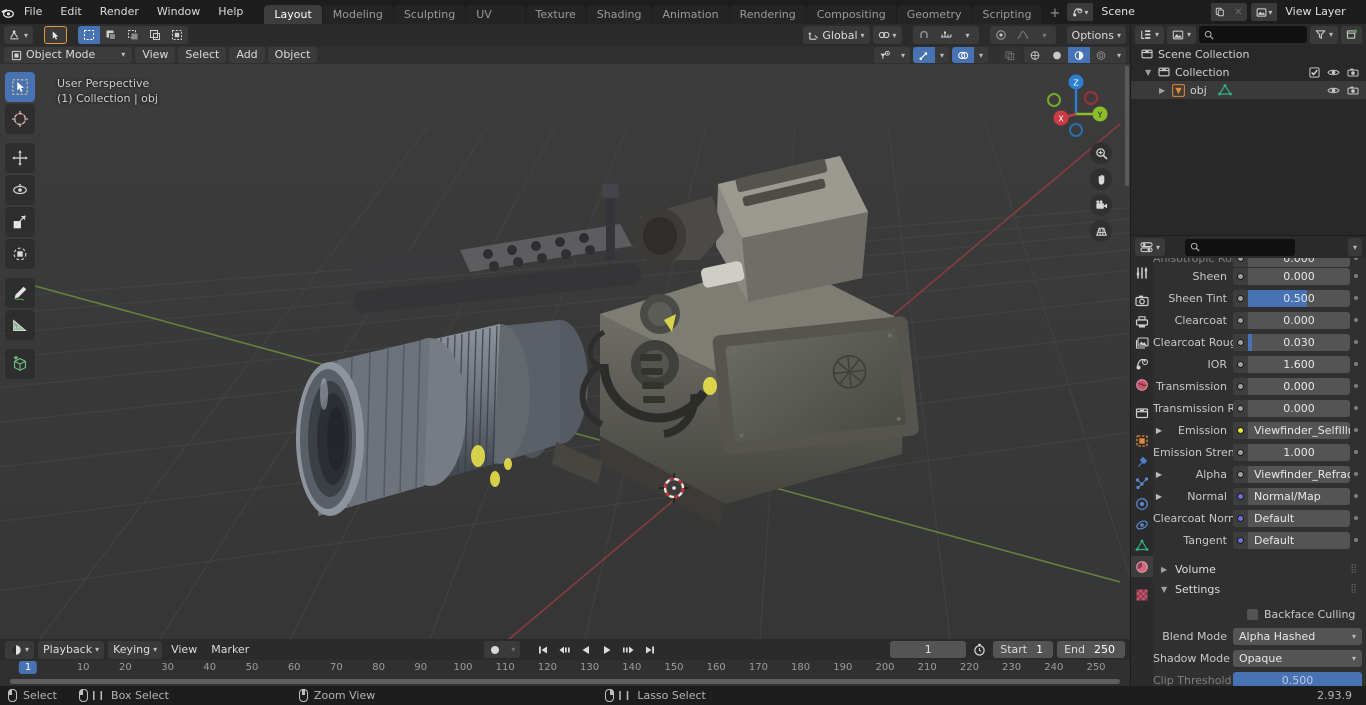 This screenshot has height=705, width=1366. I want to click on pan-nav-icon, so click(1101, 179).